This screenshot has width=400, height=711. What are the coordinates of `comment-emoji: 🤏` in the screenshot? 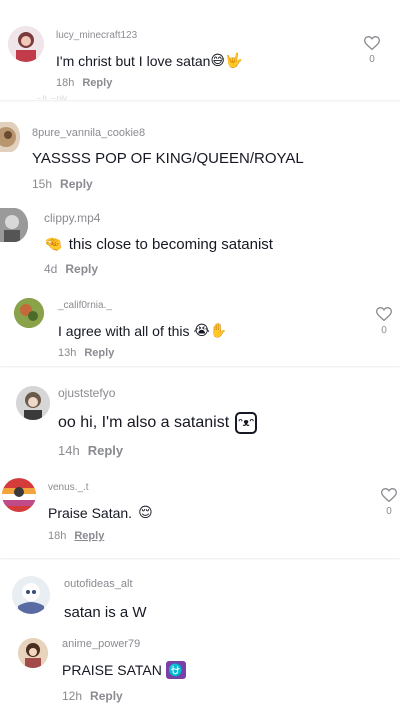 It's located at (53, 244).